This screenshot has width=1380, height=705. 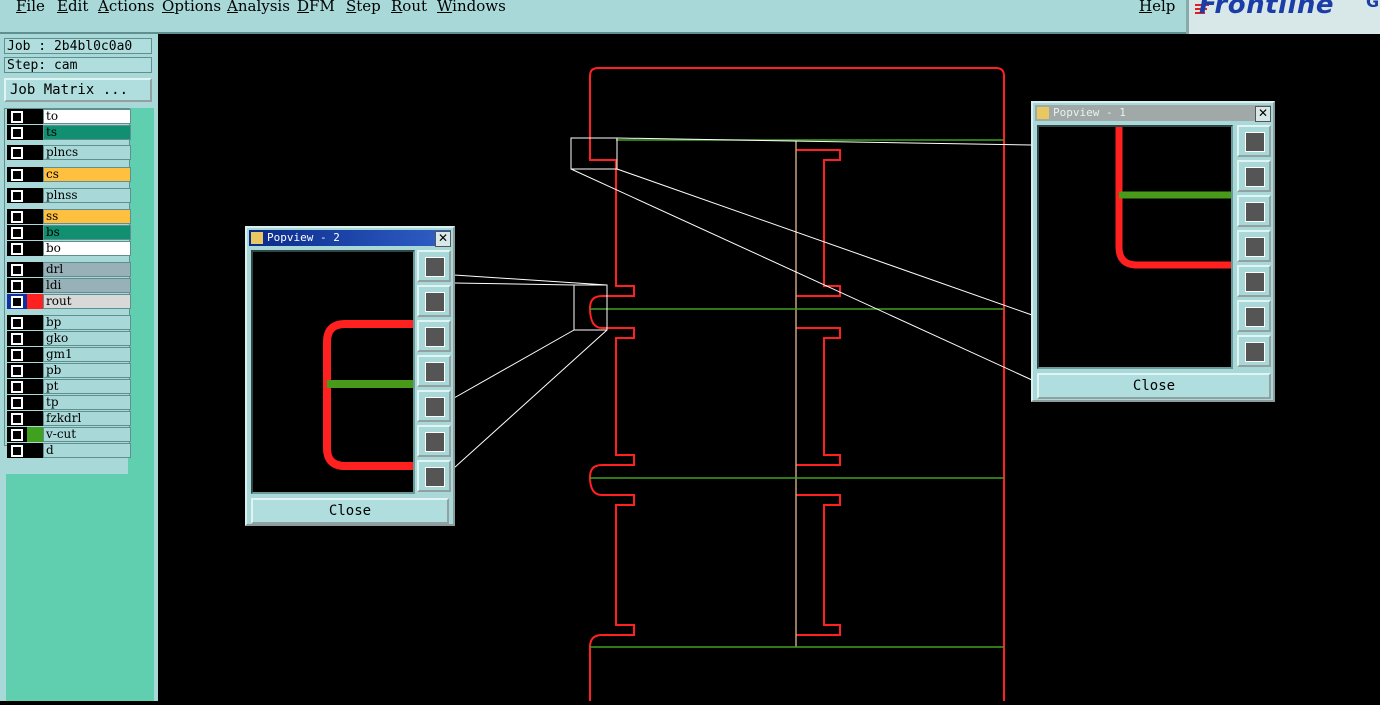 What do you see at coordinates (30, 7) in the screenshot?
I see `menu-file: File` at bounding box center [30, 7].